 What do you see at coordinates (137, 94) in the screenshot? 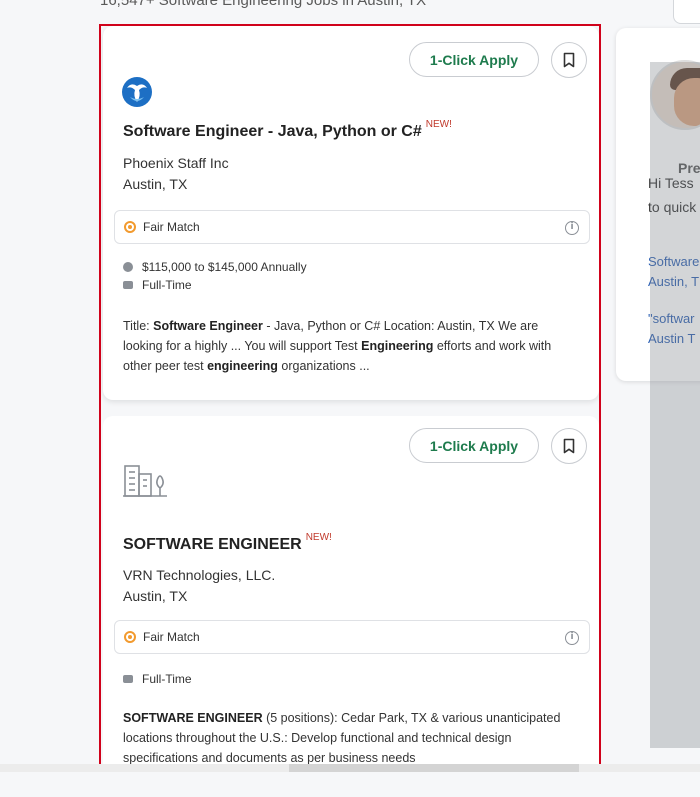
I see `phoenix-logo-icon` at bounding box center [137, 94].